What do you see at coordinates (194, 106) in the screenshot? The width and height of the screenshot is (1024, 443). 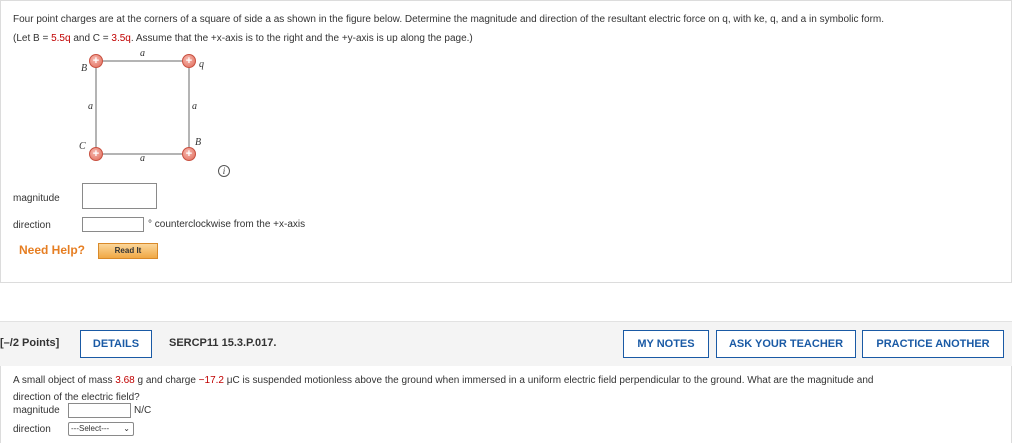 I see `side-label-right: a` at bounding box center [194, 106].